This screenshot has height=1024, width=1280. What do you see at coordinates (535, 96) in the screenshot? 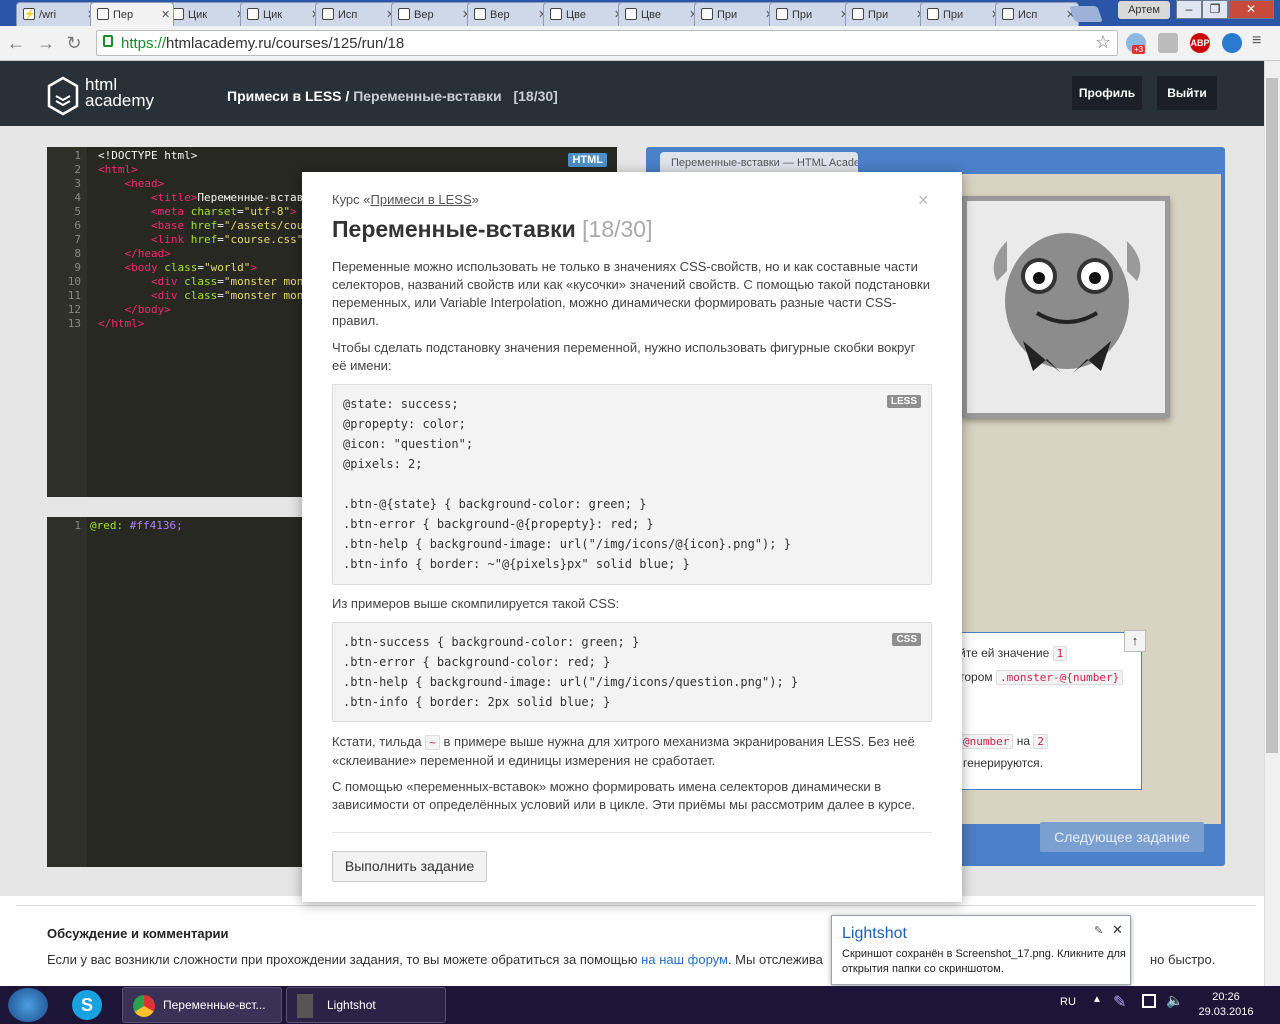
I see `breadcrumb-progress: [18/30]` at bounding box center [535, 96].